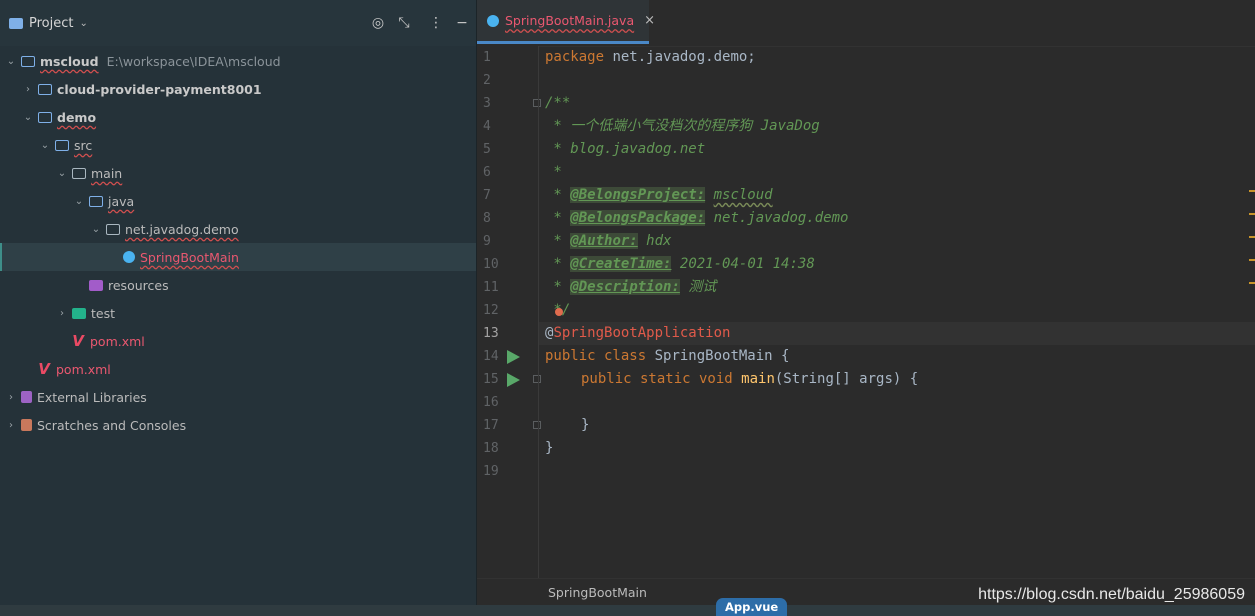 The width and height of the screenshot is (1255, 616). I want to click on line-number: 14, so click(491, 356).